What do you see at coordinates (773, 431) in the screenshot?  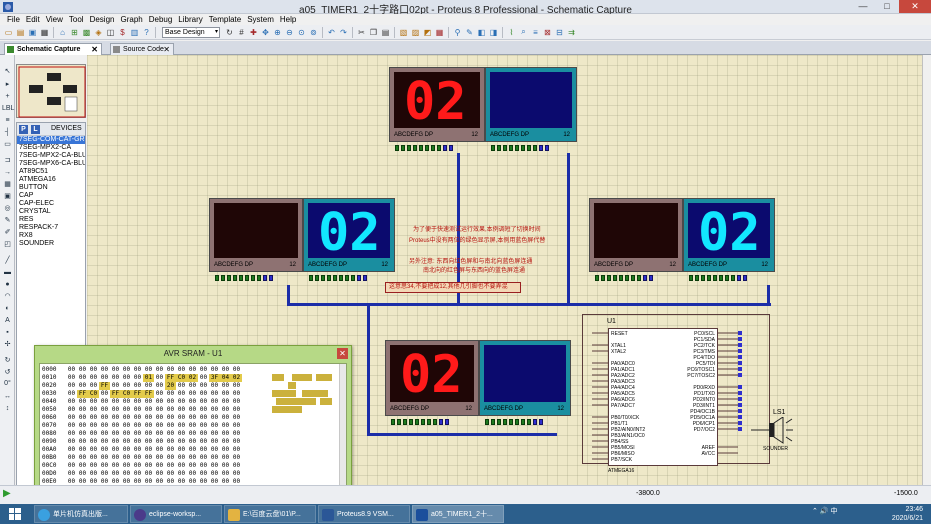 I see `sounder-icon` at bounding box center [773, 431].